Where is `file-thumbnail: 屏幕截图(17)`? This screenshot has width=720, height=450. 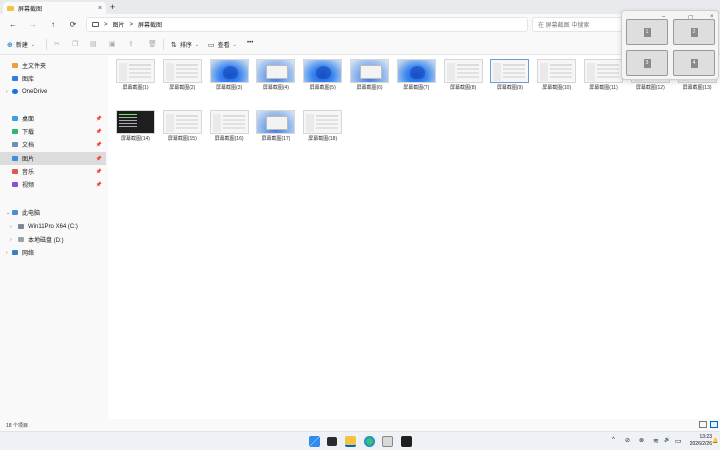
file-thumbnail: 屏幕截图(17) is located at coordinates (275, 126).